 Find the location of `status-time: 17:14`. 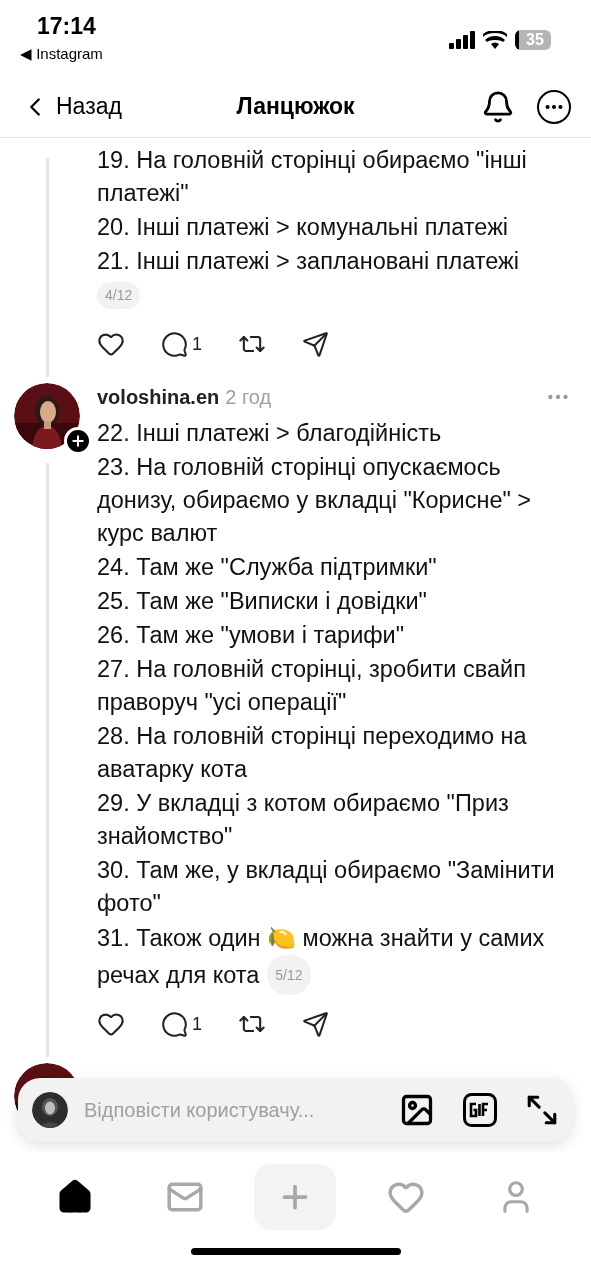

status-time: 17:14 is located at coordinates (66, 26).